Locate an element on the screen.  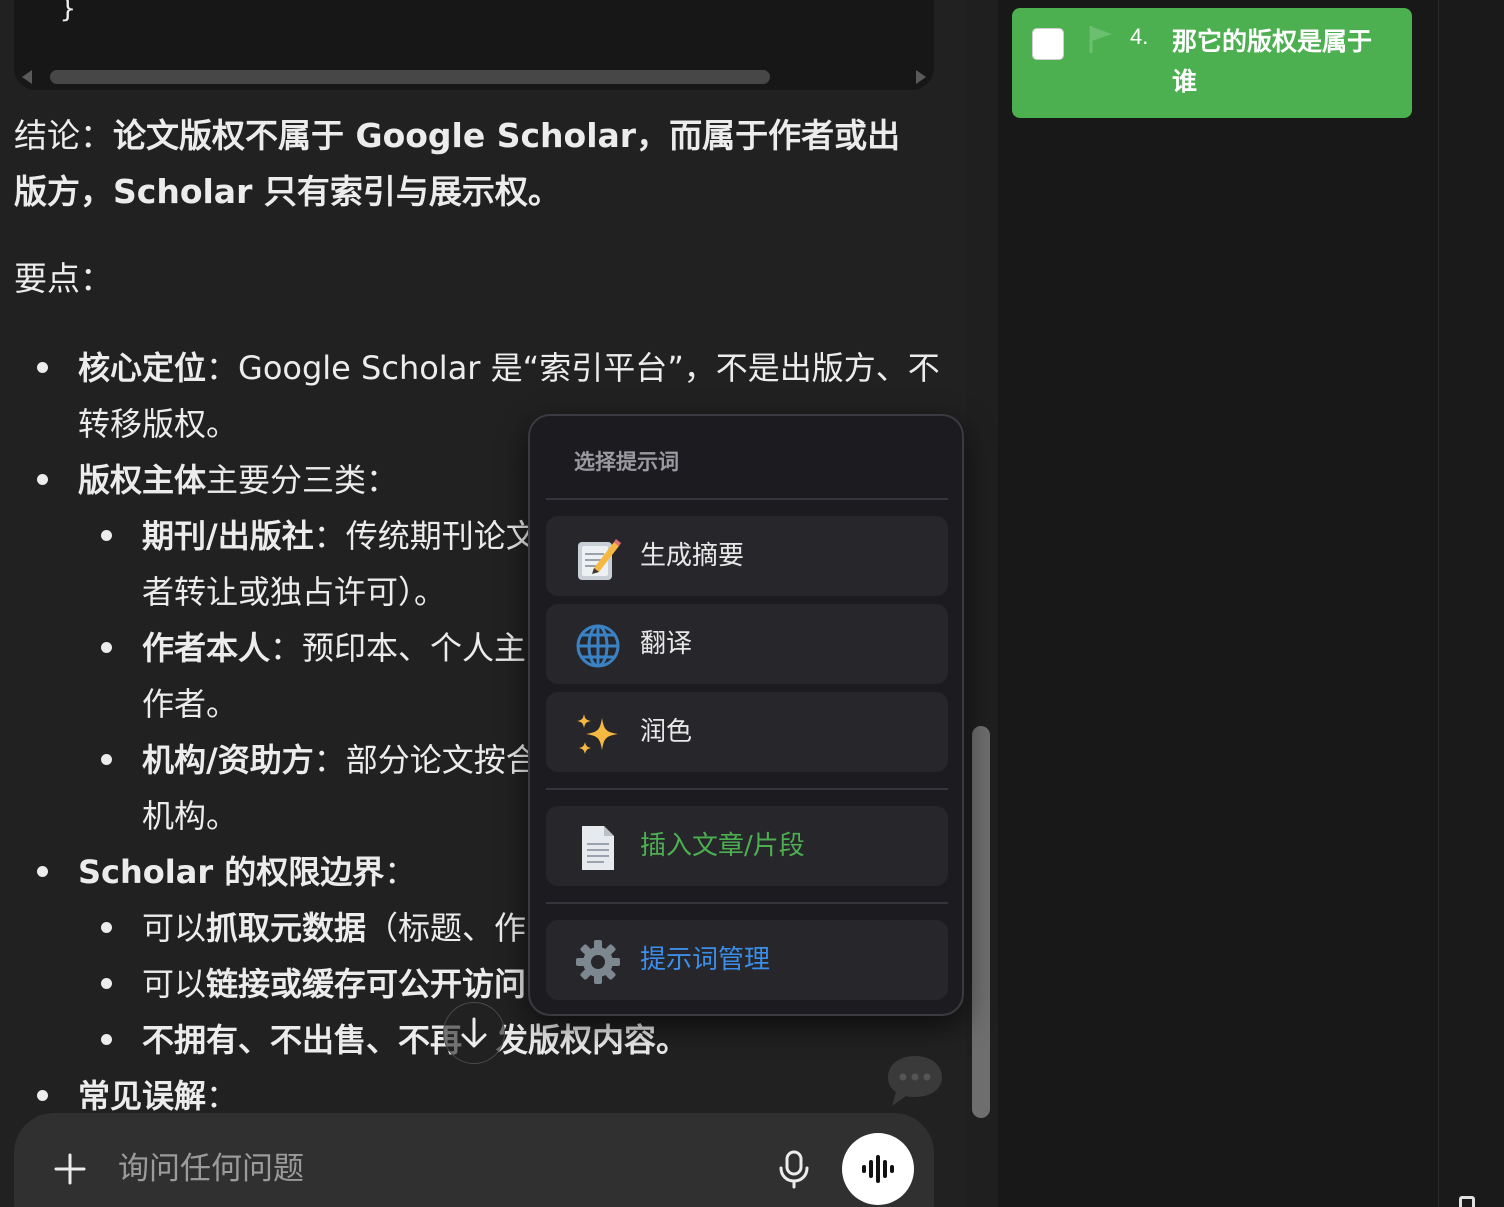
list-item-continuation: 机构。 is located at coordinates (190, 816).